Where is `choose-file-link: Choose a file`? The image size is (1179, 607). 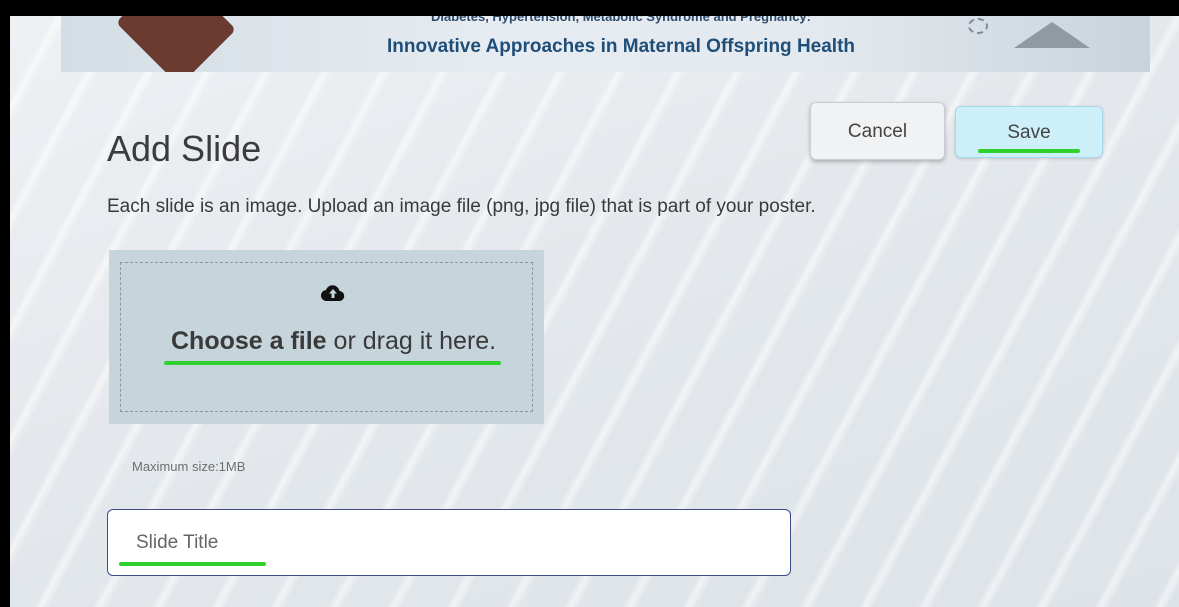 choose-file-link: Choose a file is located at coordinates (249, 341).